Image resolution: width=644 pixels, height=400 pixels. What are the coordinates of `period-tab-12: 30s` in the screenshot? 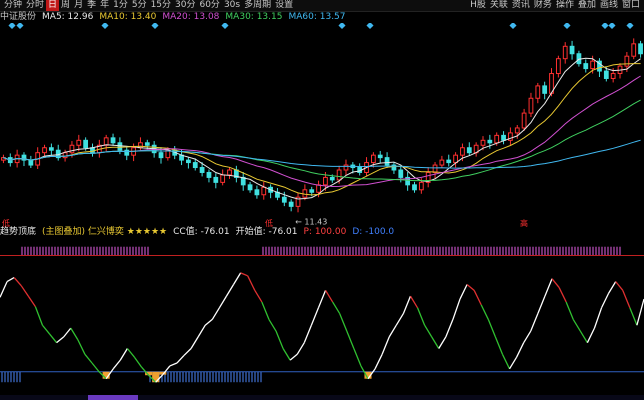 It's located at (232, 5).